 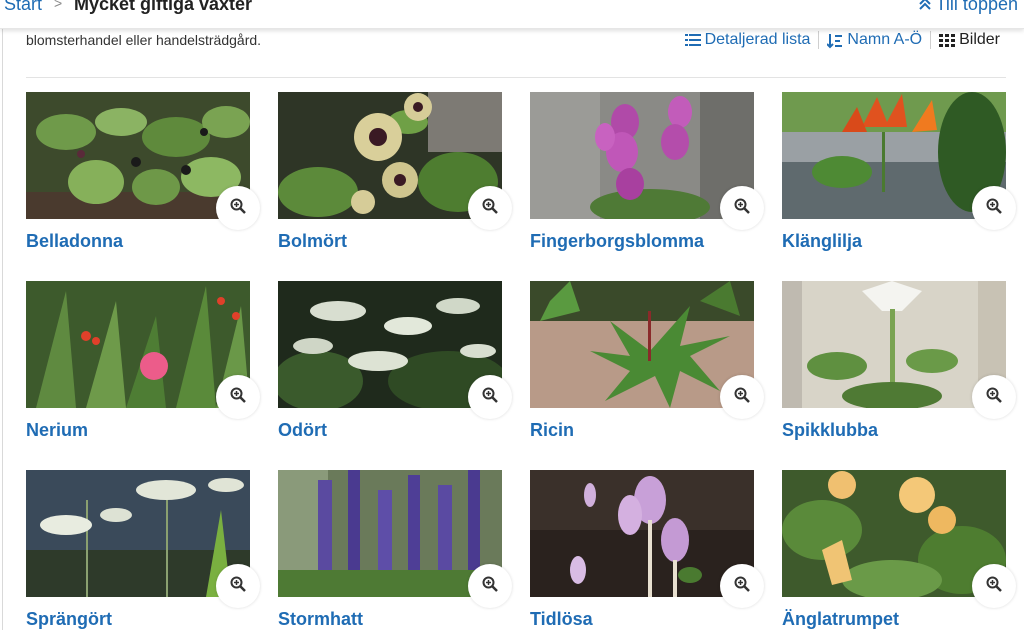 I want to click on plant-name-link: Spikklubba, so click(x=830, y=430).